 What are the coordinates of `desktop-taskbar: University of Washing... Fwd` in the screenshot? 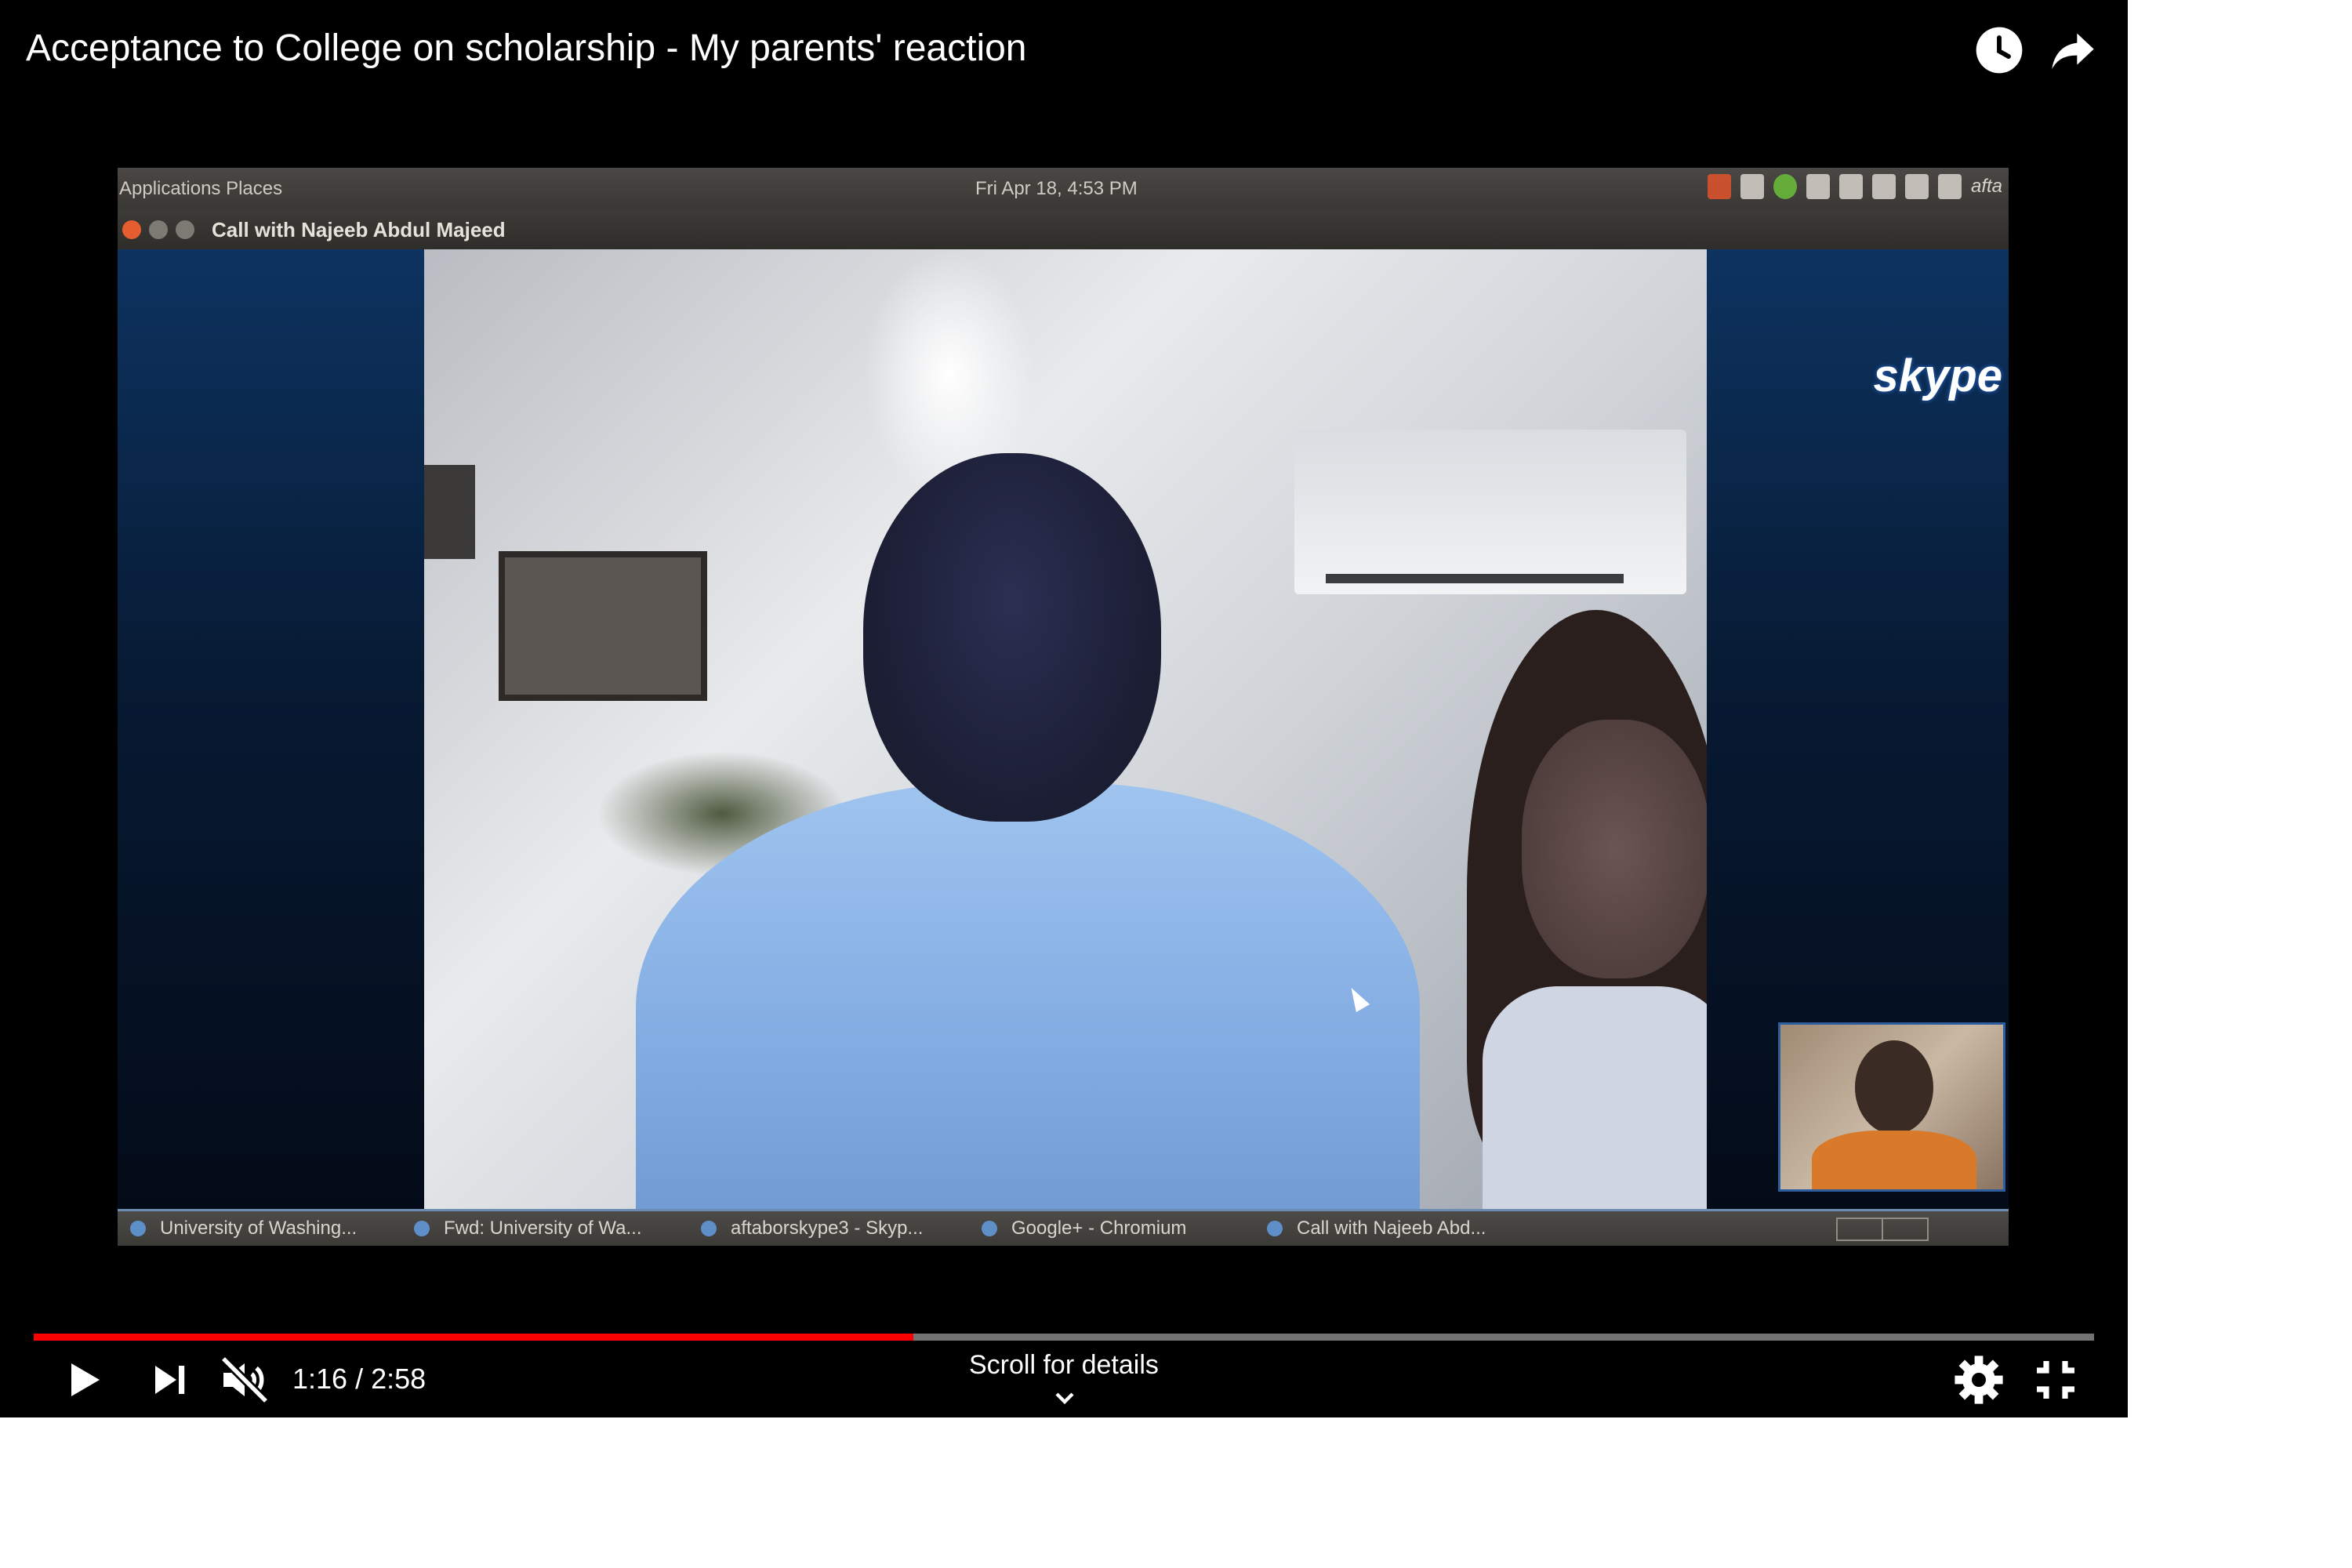 It's located at (1063, 1227).